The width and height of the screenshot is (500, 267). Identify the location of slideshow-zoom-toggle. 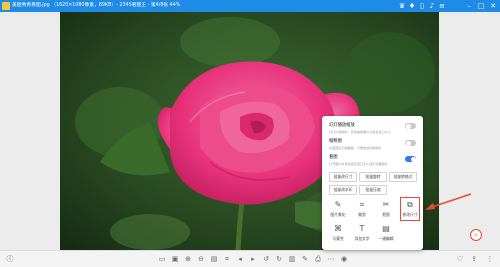
(410, 126).